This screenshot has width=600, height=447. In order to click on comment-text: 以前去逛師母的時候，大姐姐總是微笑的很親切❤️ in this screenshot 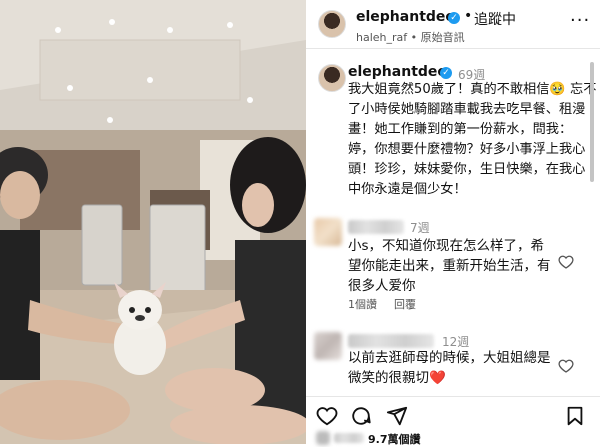, I will do `click(449, 368)`.